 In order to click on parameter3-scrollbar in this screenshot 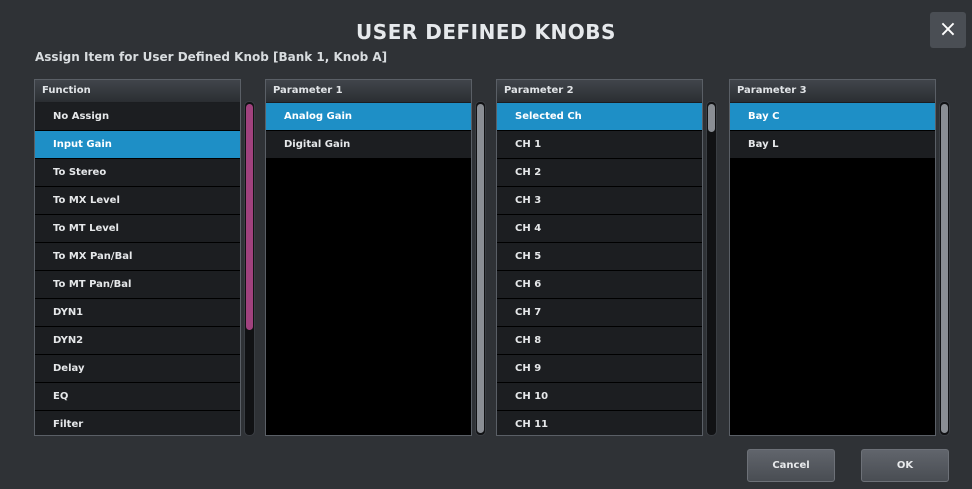, I will do `click(944, 268)`.